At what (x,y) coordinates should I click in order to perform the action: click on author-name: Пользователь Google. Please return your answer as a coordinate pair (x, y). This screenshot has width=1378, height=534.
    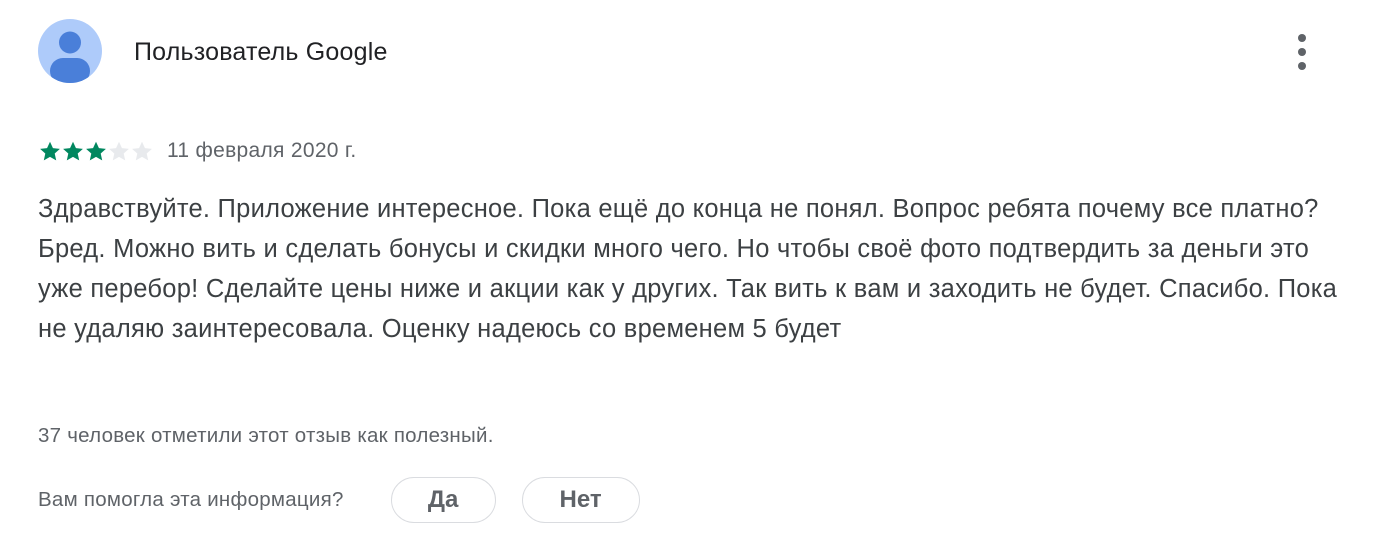
    Looking at the image, I should click on (261, 52).